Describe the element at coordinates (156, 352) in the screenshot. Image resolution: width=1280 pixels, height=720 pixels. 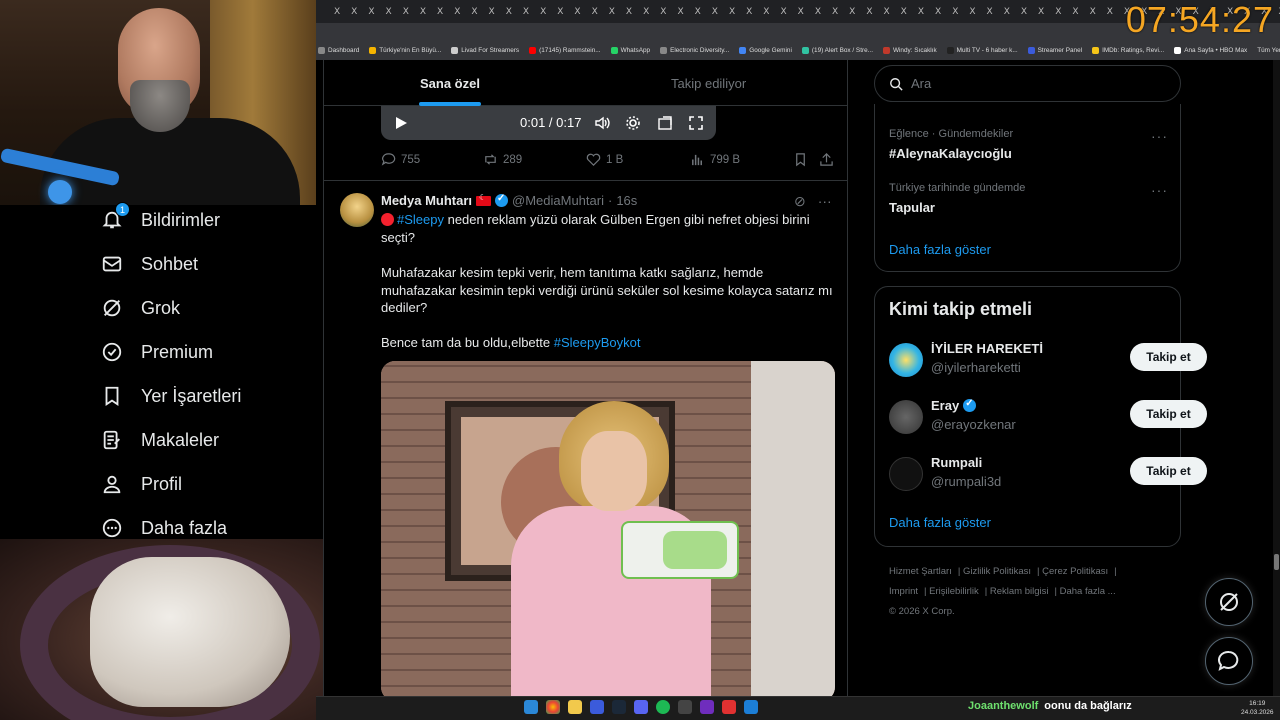
I see `nav-premium: Premium` at that location.